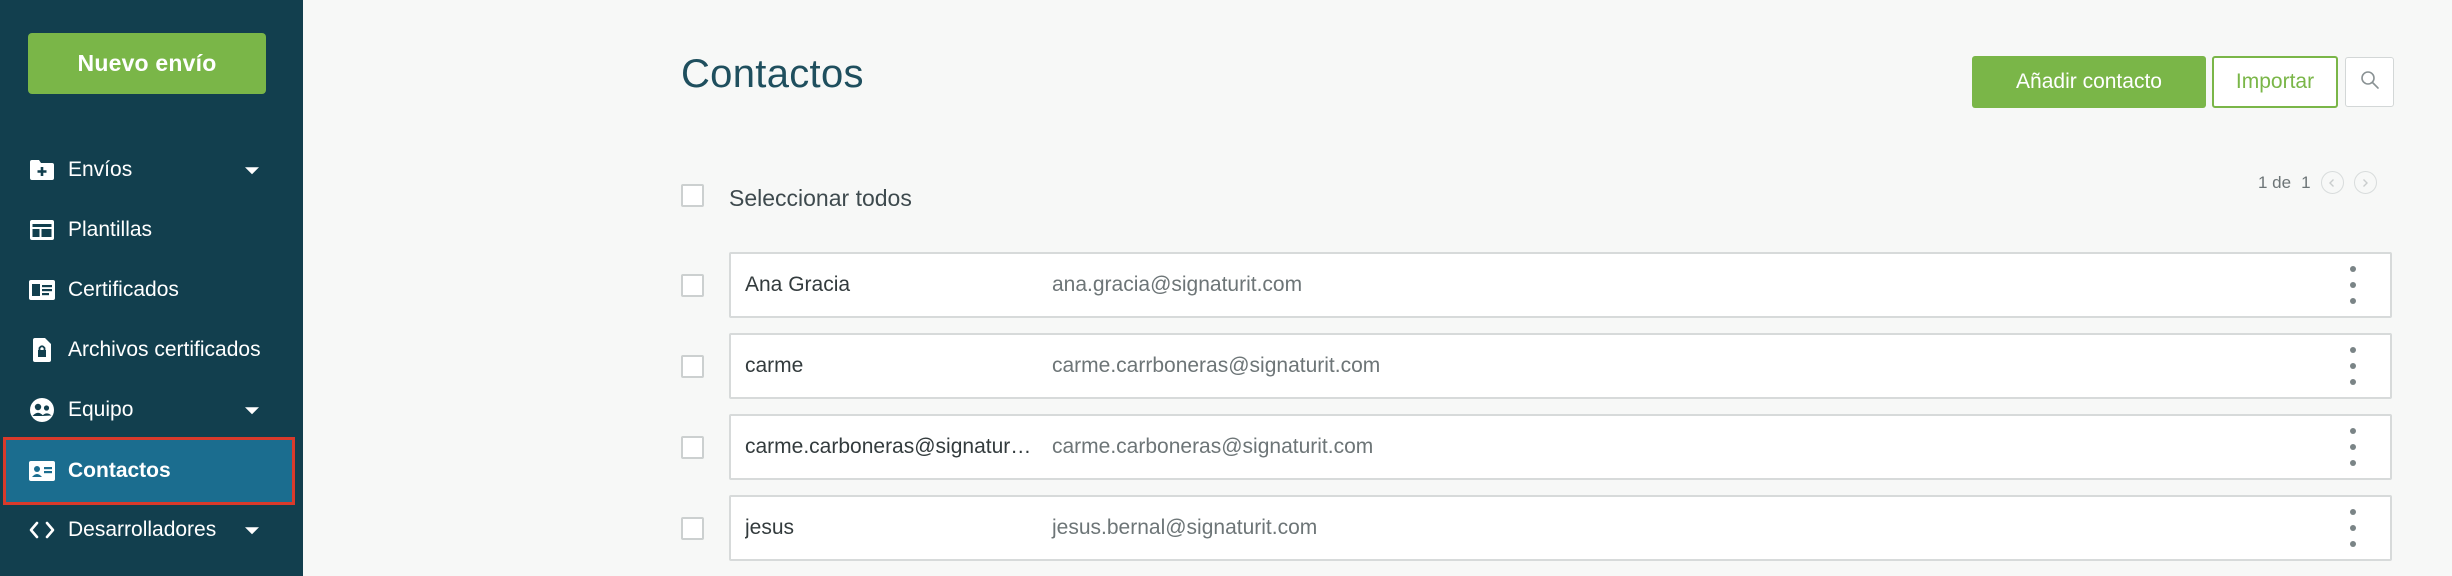 The width and height of the screenshot is (2452, 576). What do you see at coordinates (1560, 366) in the screenshot?
I see `contact-row: carme carme.carrboneras@signaturit.com` at bounding box center [1560, 366].